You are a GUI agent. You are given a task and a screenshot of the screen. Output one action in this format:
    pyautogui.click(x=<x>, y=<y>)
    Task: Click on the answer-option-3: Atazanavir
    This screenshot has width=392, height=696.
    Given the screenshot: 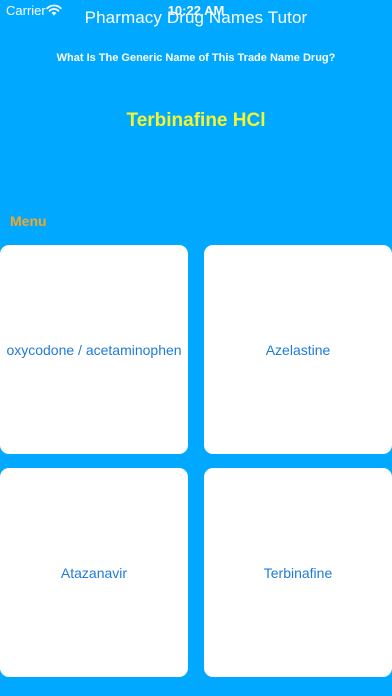 What is the action you would take?
    pyautogui.click(x=94, y=572)
    